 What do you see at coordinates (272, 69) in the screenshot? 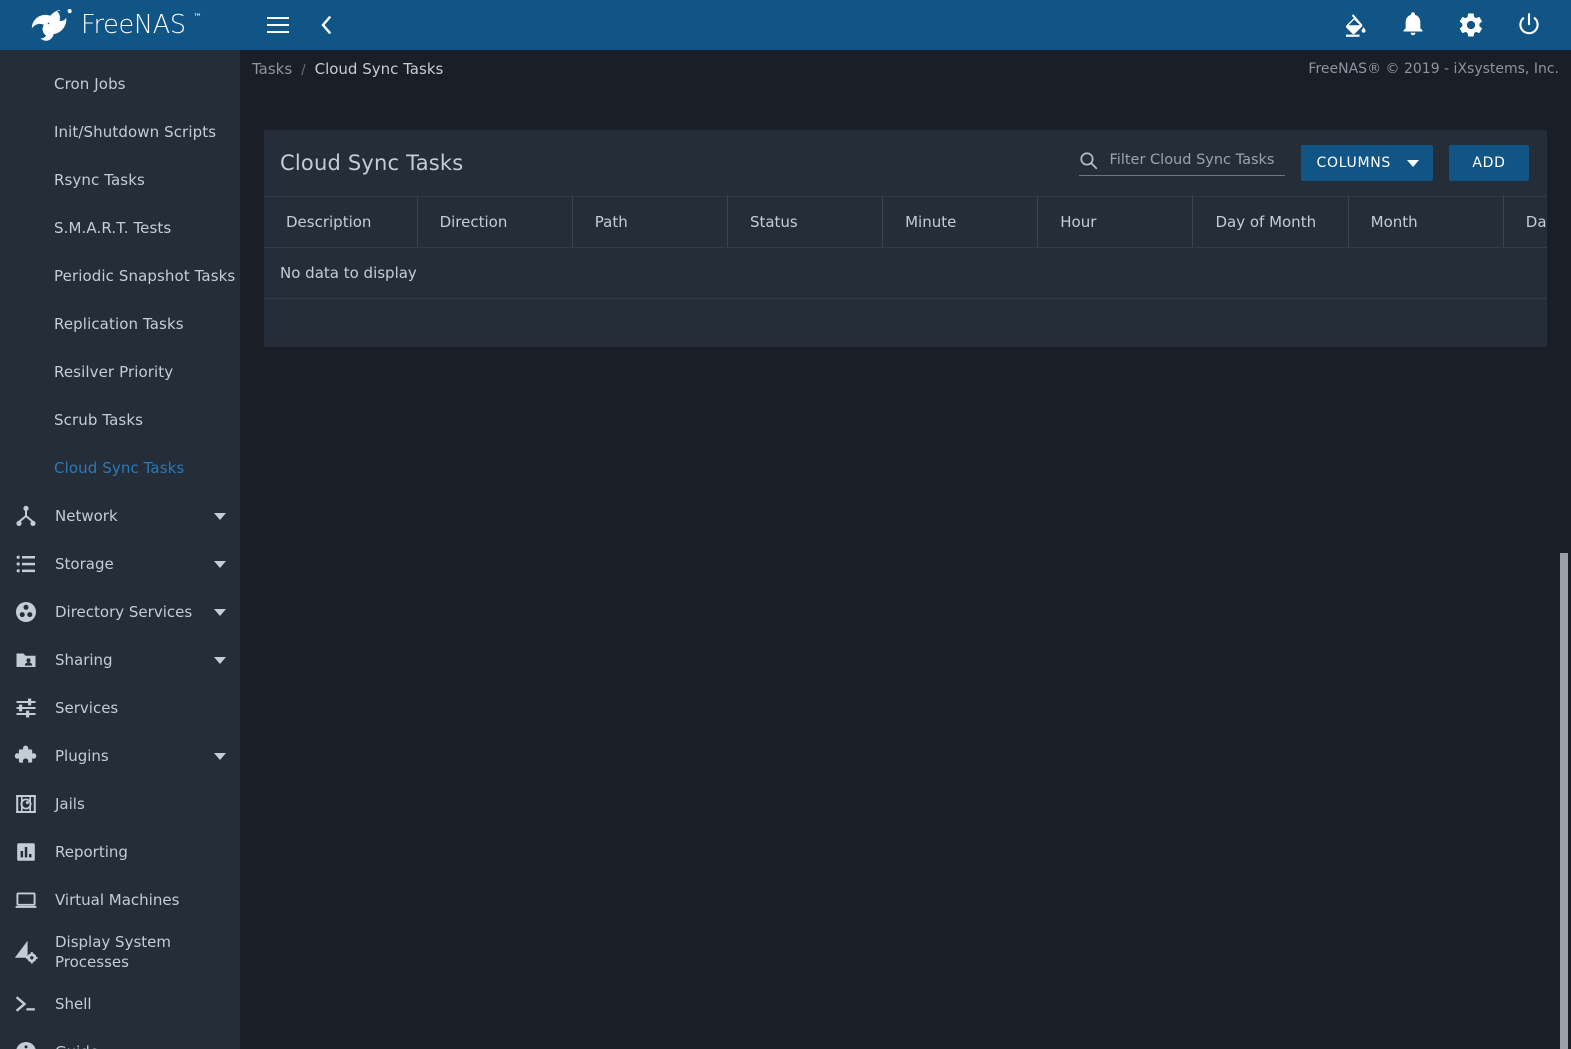
I see `breadcrumb-parent: Tasks` at bounding box center [272, 69].